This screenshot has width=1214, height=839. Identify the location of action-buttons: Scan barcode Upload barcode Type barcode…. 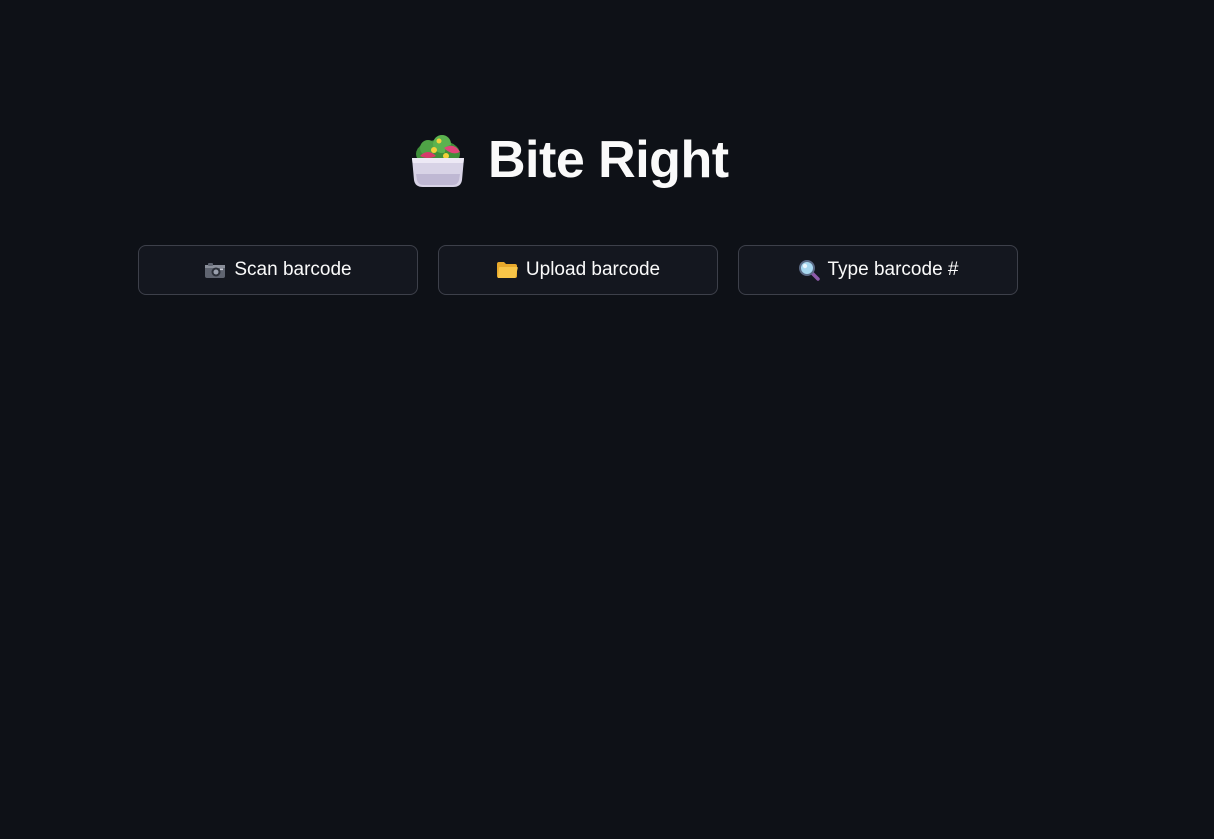
(578, 270).